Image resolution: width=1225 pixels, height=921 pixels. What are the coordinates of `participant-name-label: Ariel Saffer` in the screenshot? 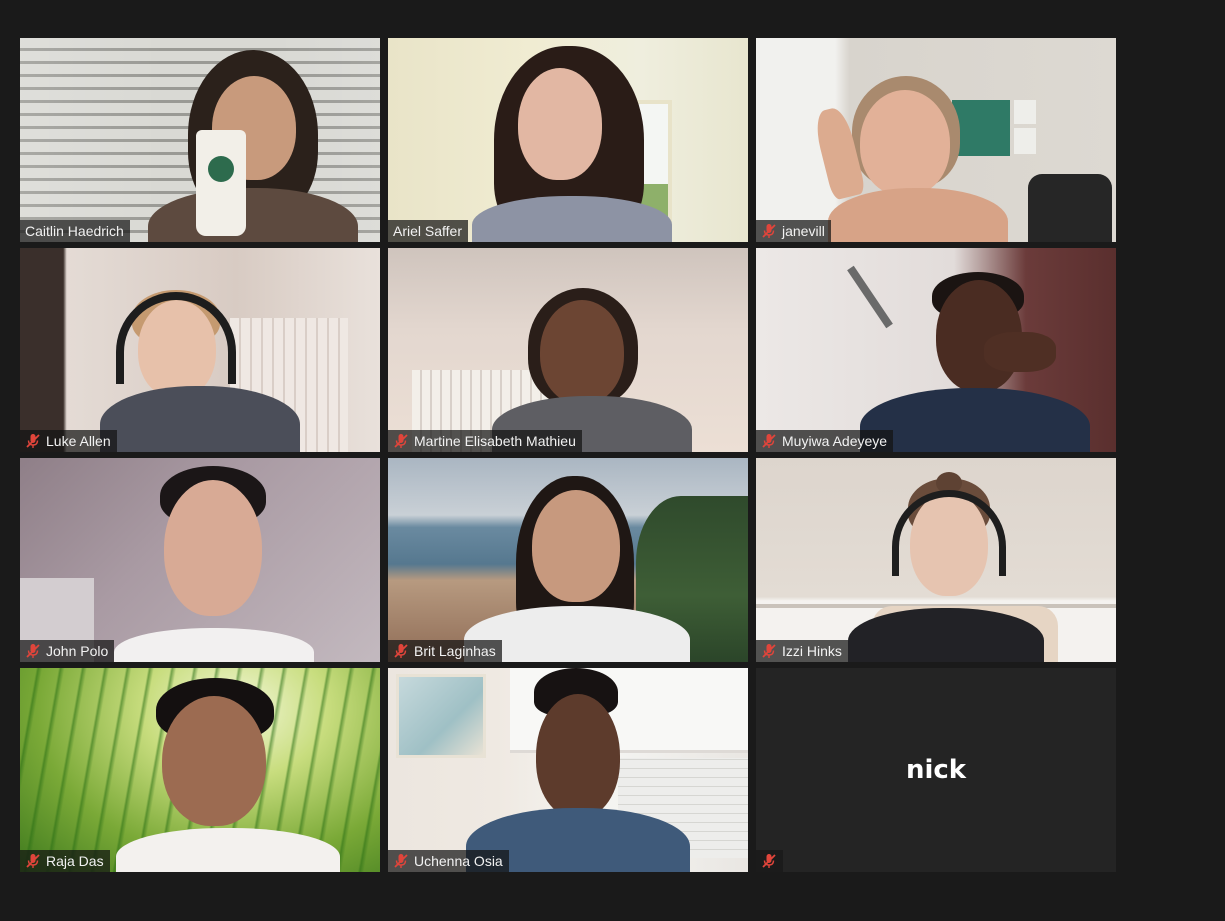 It's located at (428, 231).